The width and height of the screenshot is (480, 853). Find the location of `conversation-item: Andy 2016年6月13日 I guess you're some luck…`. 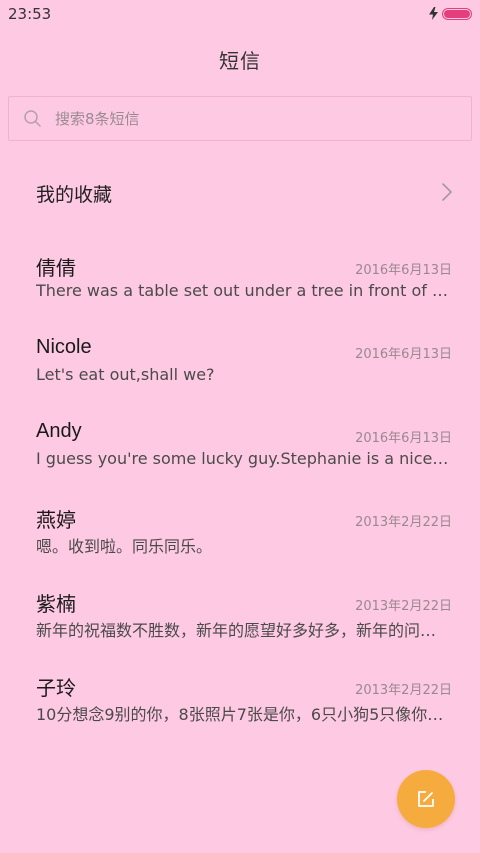

conversation-item: Andy 2016年6月13日 I guess you're some luck… is located at coordinates (240, 460).